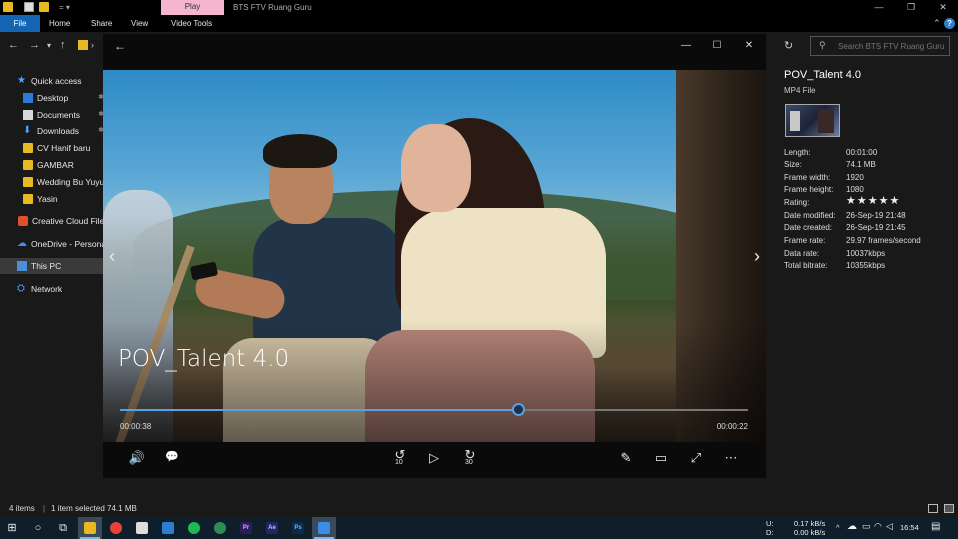  What do you see at coordinates (12, 528) in the screenshot?
I see `start-button: ⊞` at bounding box center [12, 528].